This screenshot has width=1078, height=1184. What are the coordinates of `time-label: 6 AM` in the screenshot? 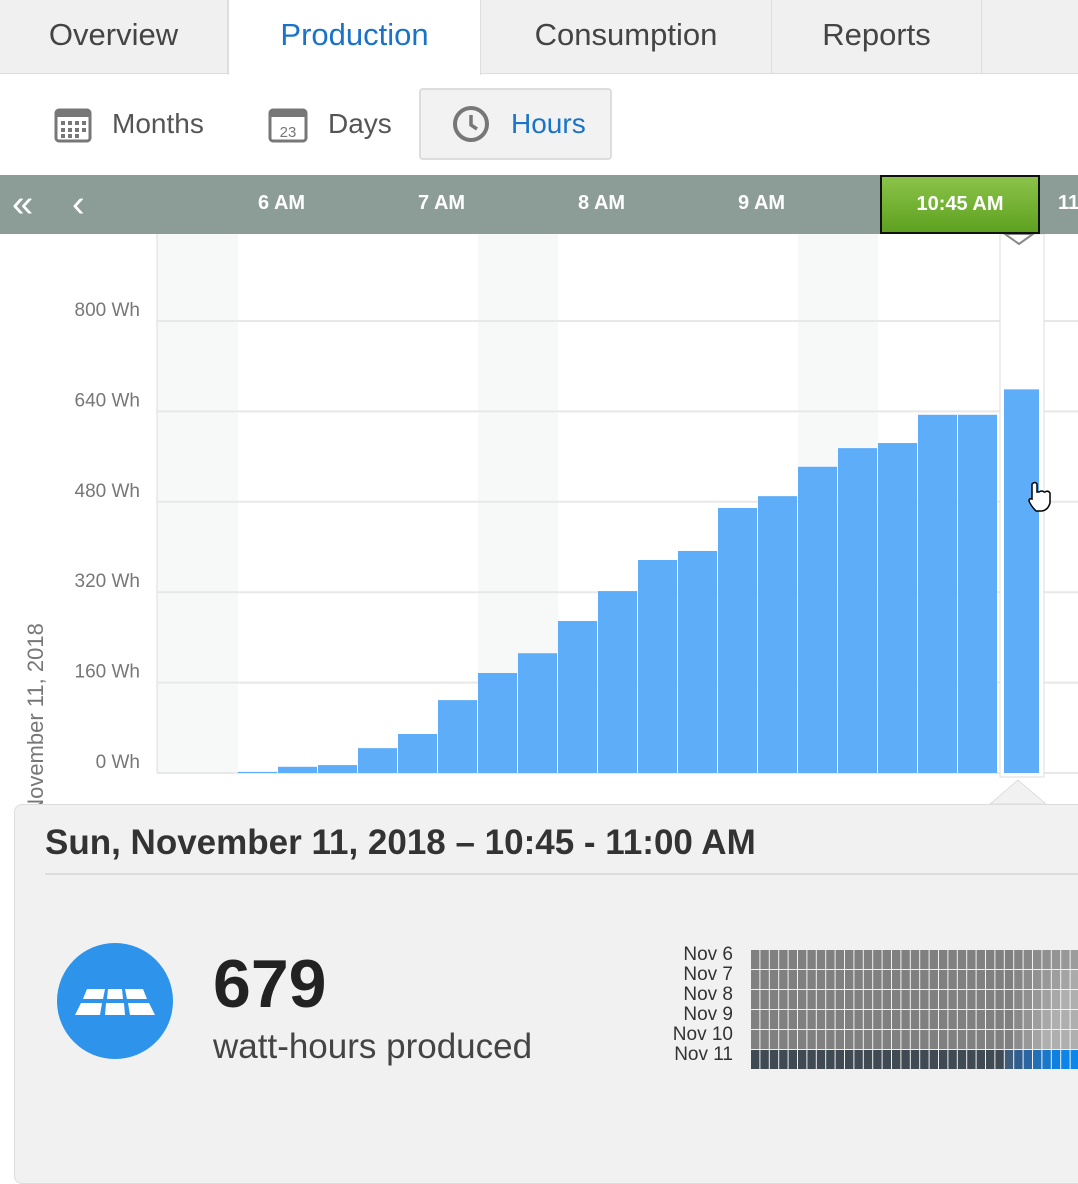 It's located at (281, 203).